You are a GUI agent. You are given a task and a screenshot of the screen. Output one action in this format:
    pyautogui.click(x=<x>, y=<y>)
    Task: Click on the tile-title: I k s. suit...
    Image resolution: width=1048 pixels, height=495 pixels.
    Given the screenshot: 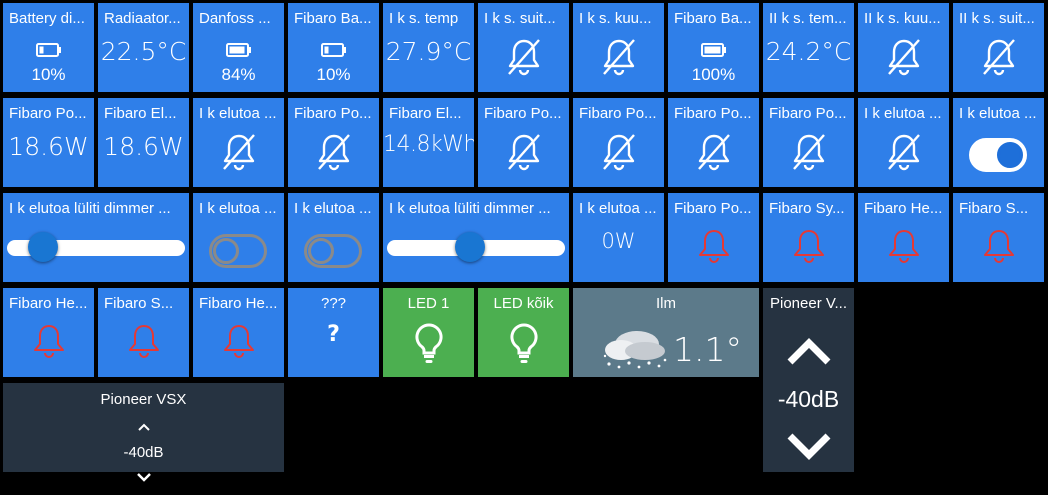 What is the action you would take?
    pyautogui.click(x=520, y=18)
    